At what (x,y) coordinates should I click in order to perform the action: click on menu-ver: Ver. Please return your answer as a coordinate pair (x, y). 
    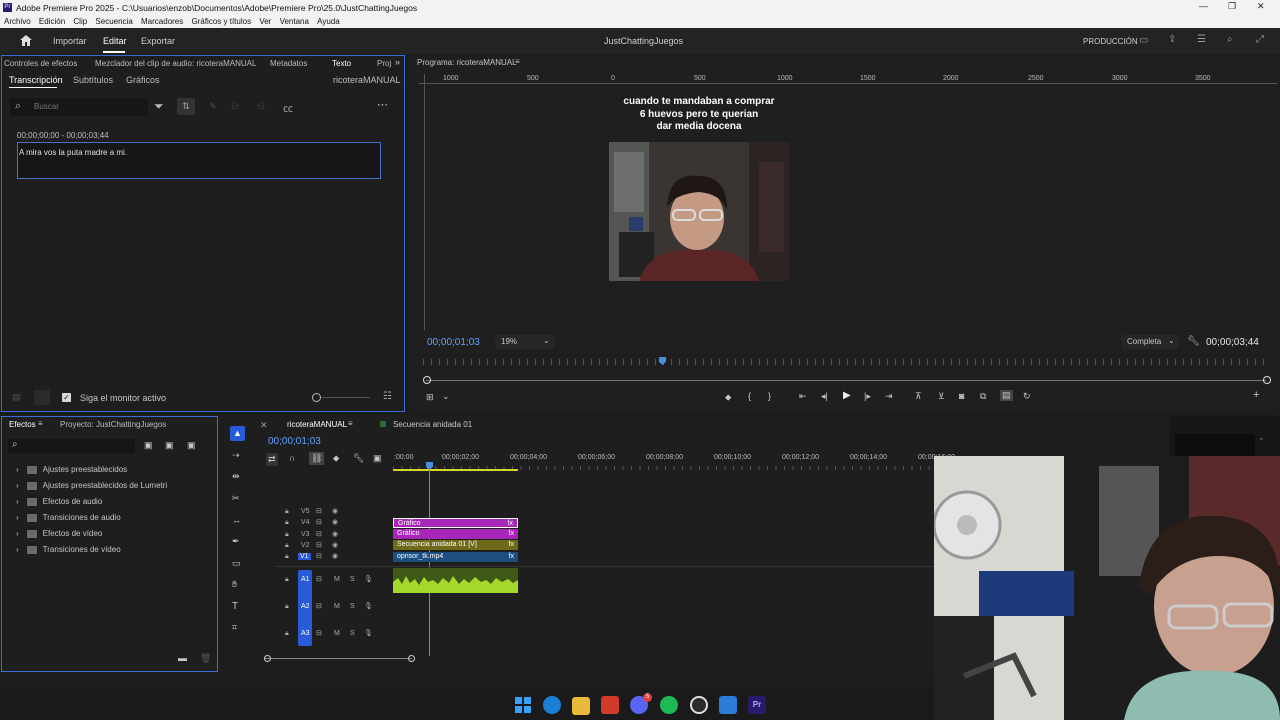
    Looking at the image, I should click on (265, 21).